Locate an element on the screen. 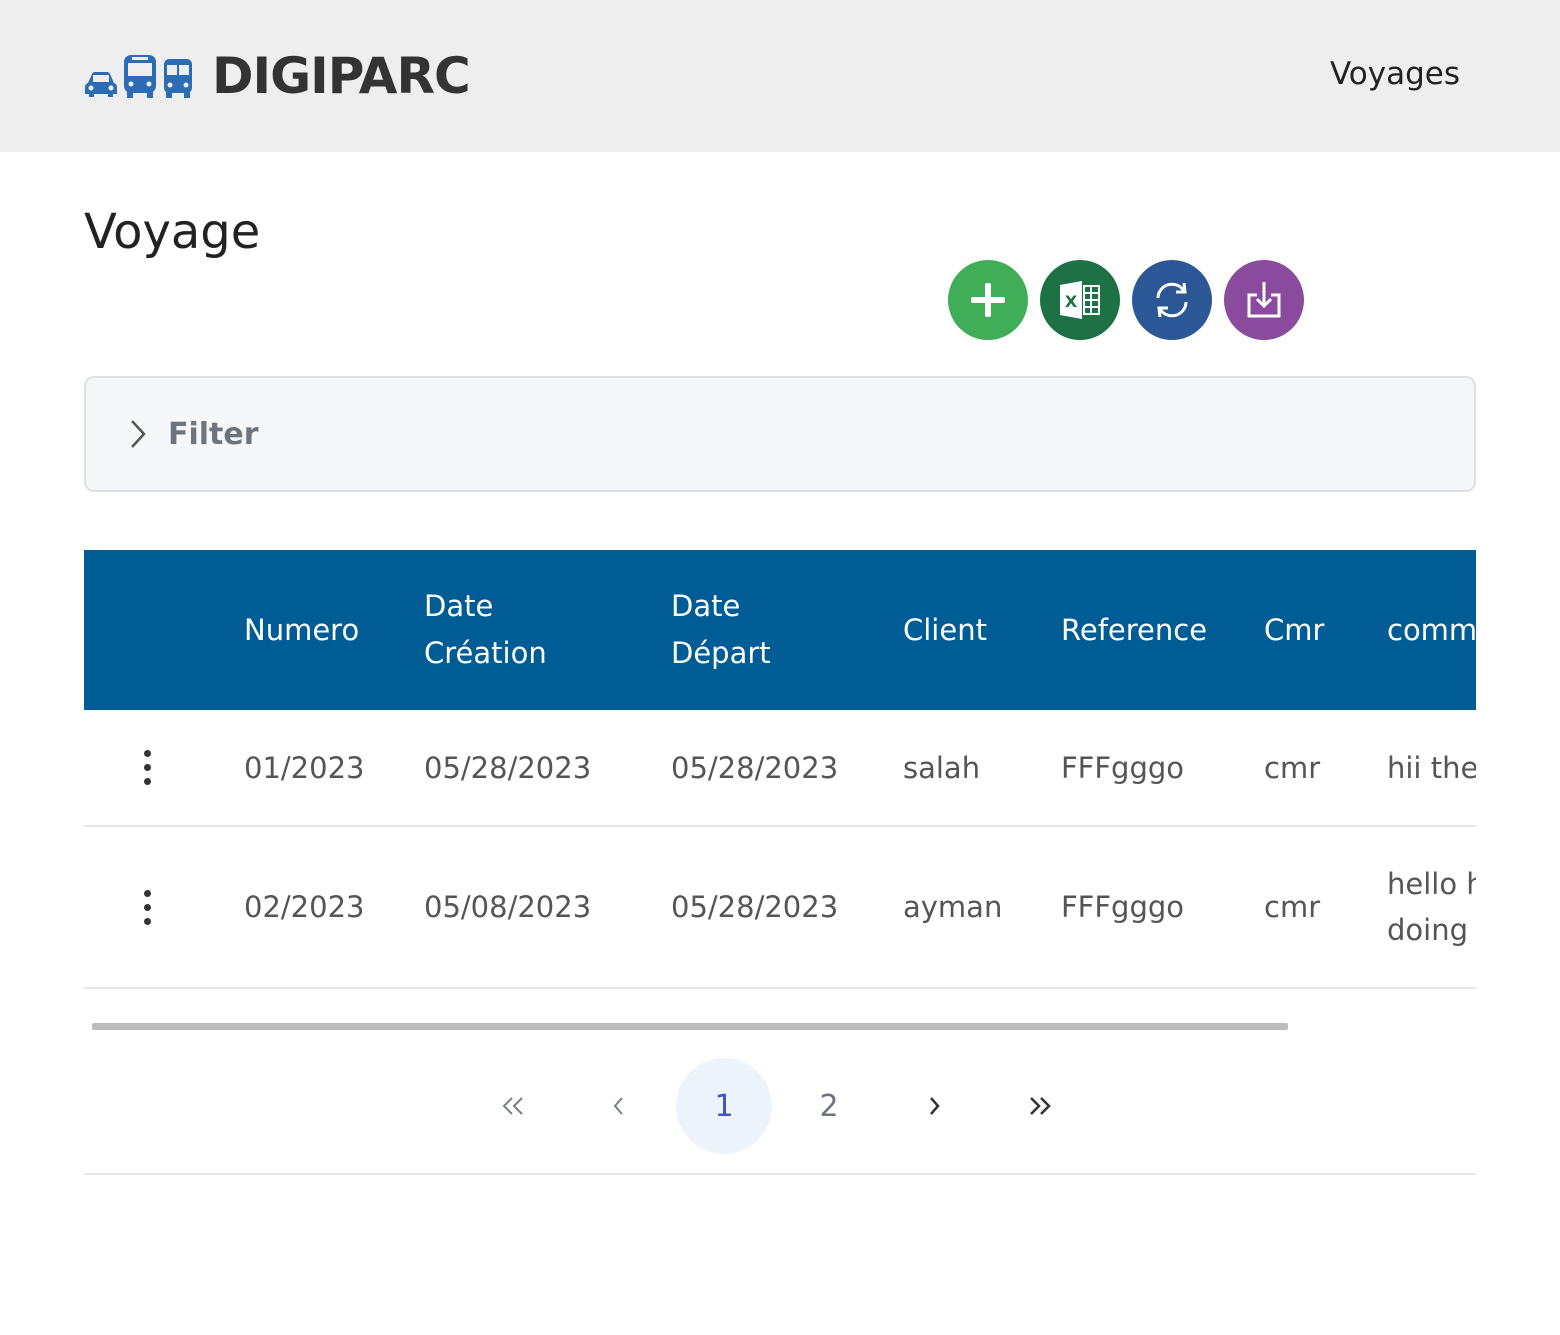  column-reference-label: Reference is located at coordinates (1134, 629).